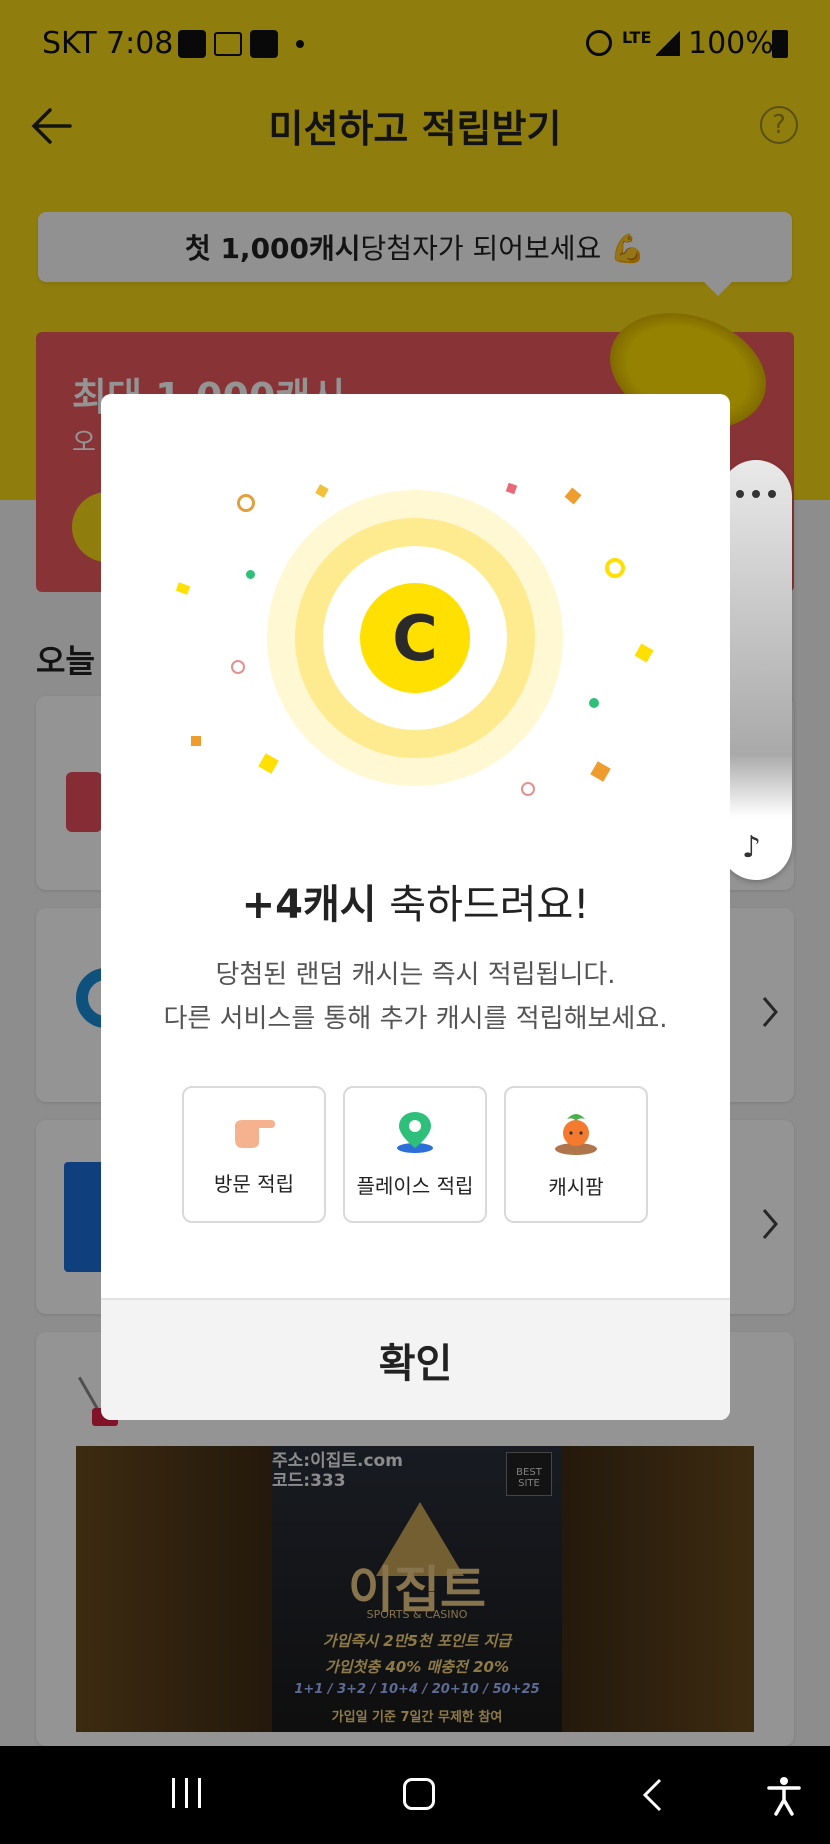 The height and width of the screenshot is (1844, 830). I want to click on cash-farm-label: 캐시팜, so click(576, 1187).